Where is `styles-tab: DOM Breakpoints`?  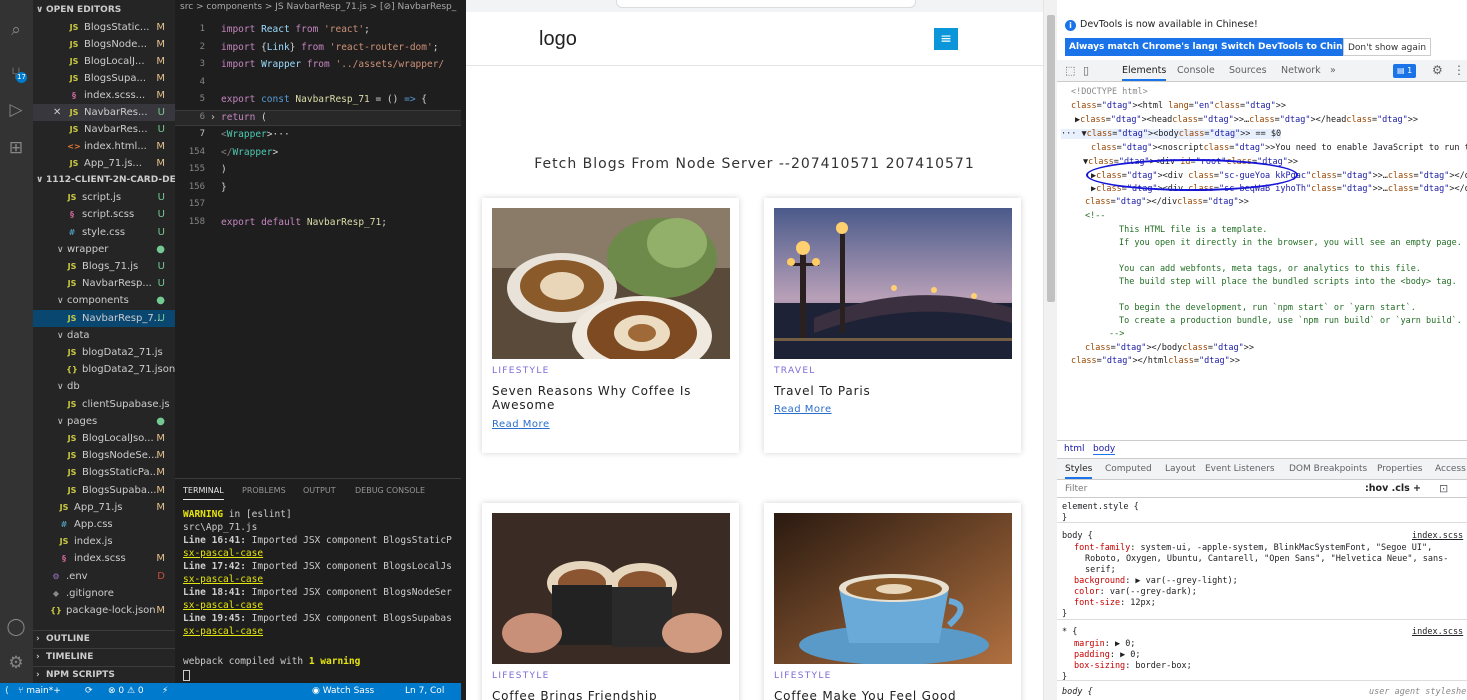
styles-tab: DOM Breakpoints is located at coordinates (1328, 469).